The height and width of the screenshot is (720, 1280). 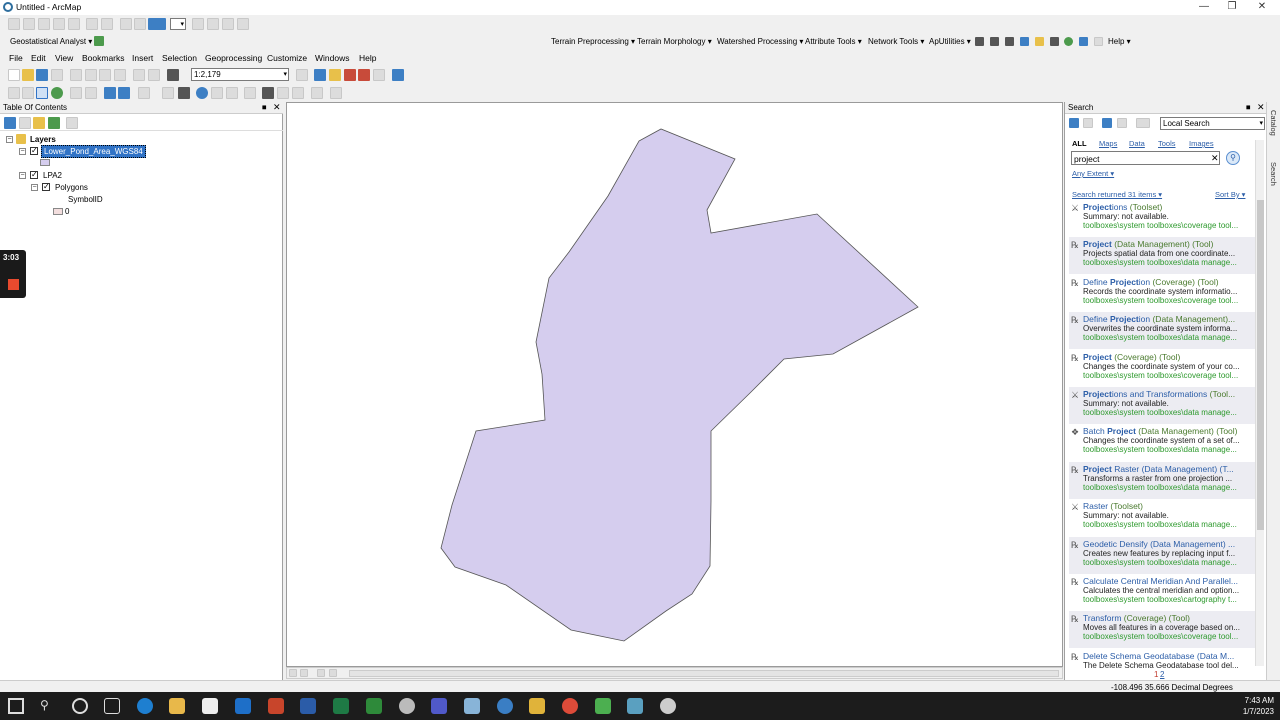 I want to click on result-title: Project (Coverage) (Tool), so click(x=1173, y=357).